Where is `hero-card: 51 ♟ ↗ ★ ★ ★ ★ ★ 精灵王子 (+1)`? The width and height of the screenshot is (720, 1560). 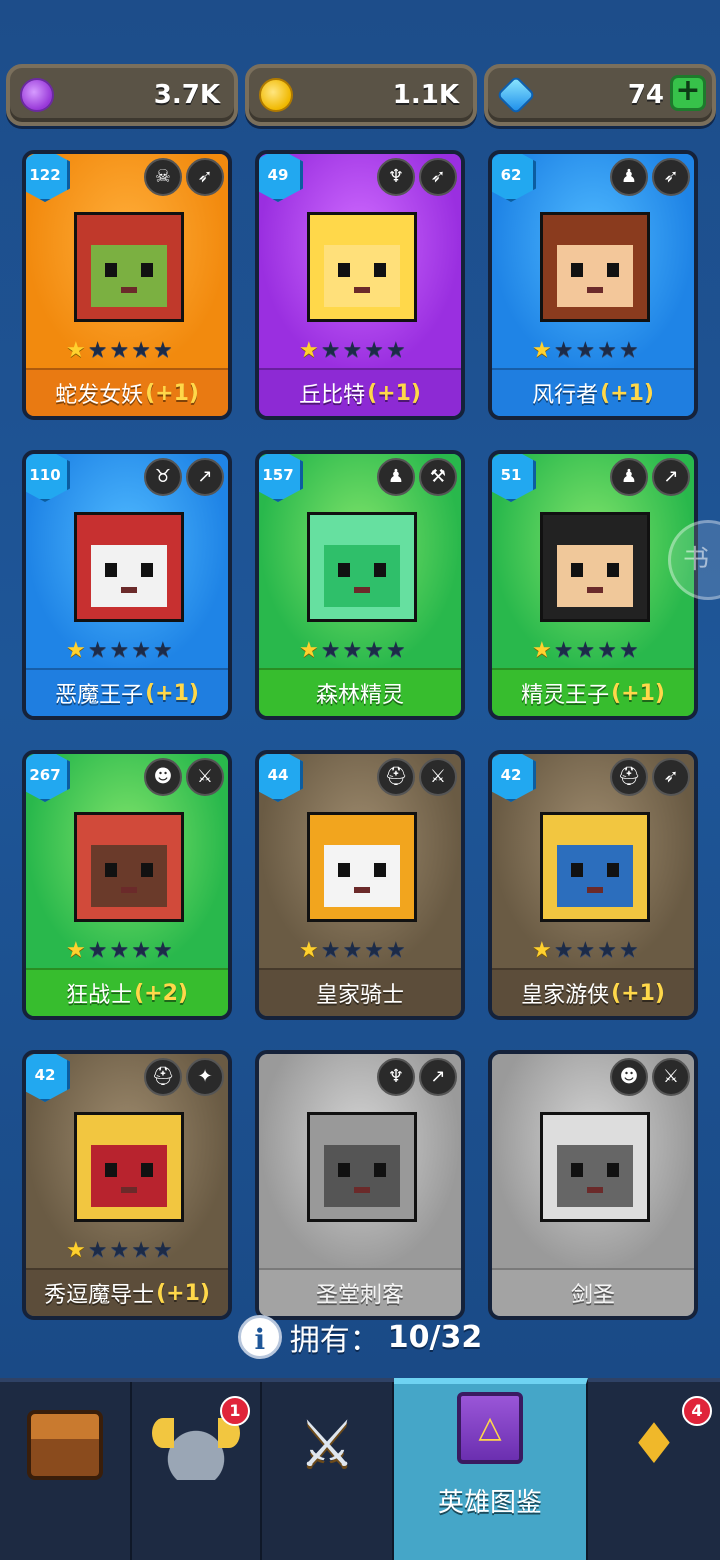 hero-card: 51 ♟ ↗ ★ ★ ★ ★ ★ 精灵王子 (+1) is located at coordinates (593, 585).